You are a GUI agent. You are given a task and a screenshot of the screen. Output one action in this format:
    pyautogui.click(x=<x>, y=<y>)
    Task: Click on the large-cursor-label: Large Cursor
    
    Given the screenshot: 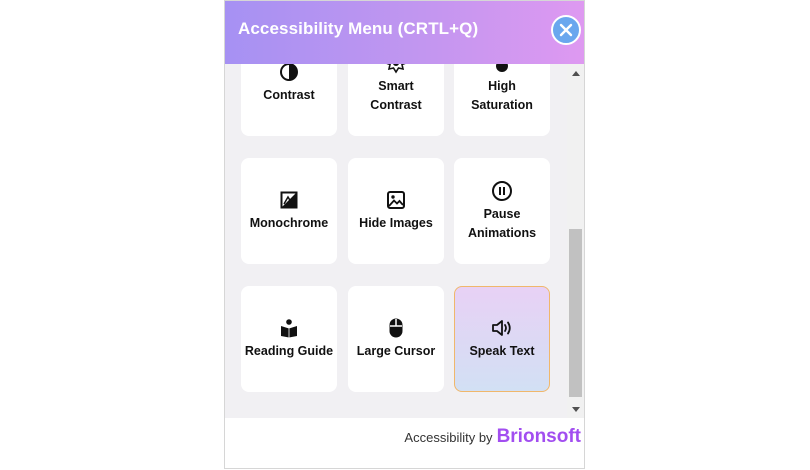 What is the action you would take?
    pyautogui.click(x=396, y=351)
    